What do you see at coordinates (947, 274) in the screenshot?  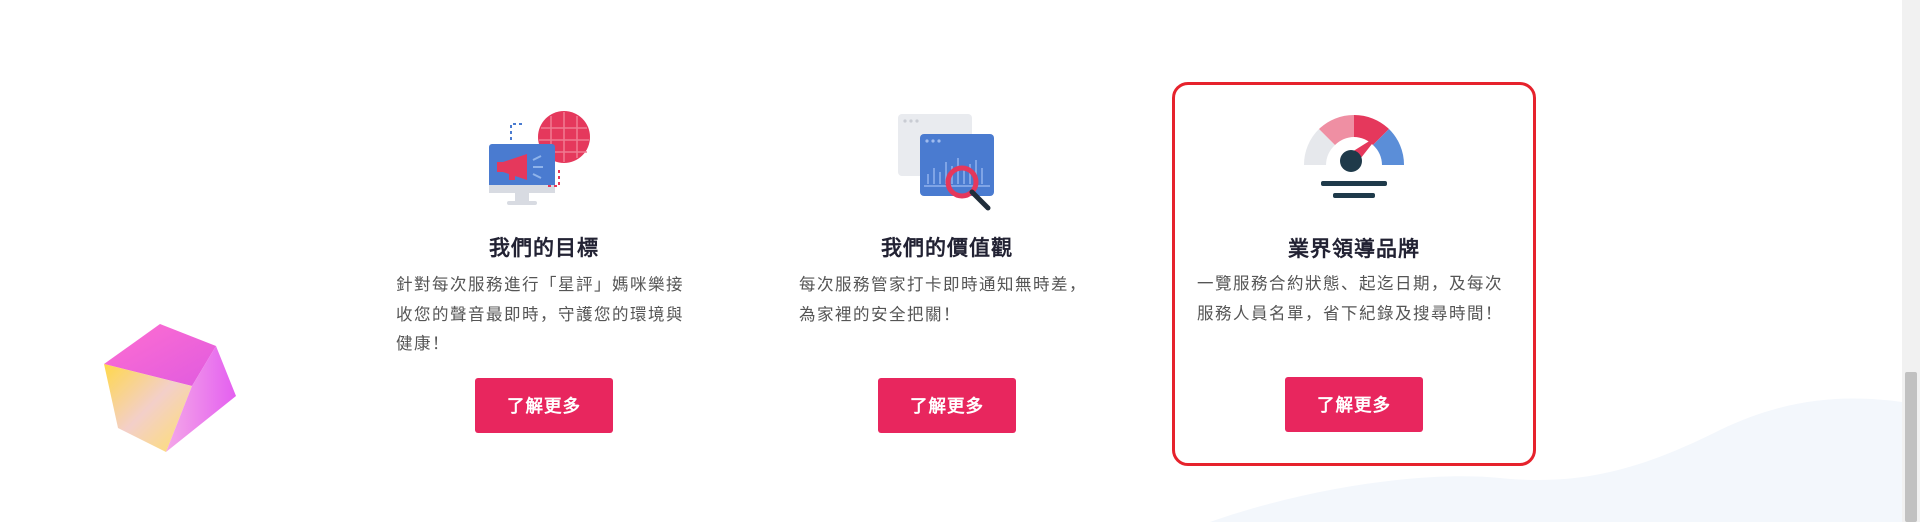 I see `card-our-values: 我們的價值觀 每次服務管家打卡即時通知無時差，為家裡的安全把關！ 了解更多` at bounding box center [947, 274].